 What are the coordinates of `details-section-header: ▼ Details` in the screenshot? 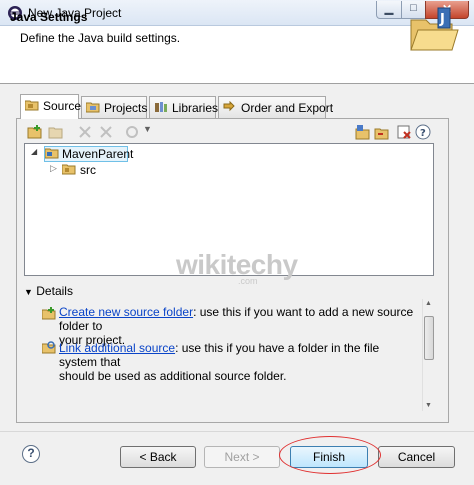 It's located at (48, 291).